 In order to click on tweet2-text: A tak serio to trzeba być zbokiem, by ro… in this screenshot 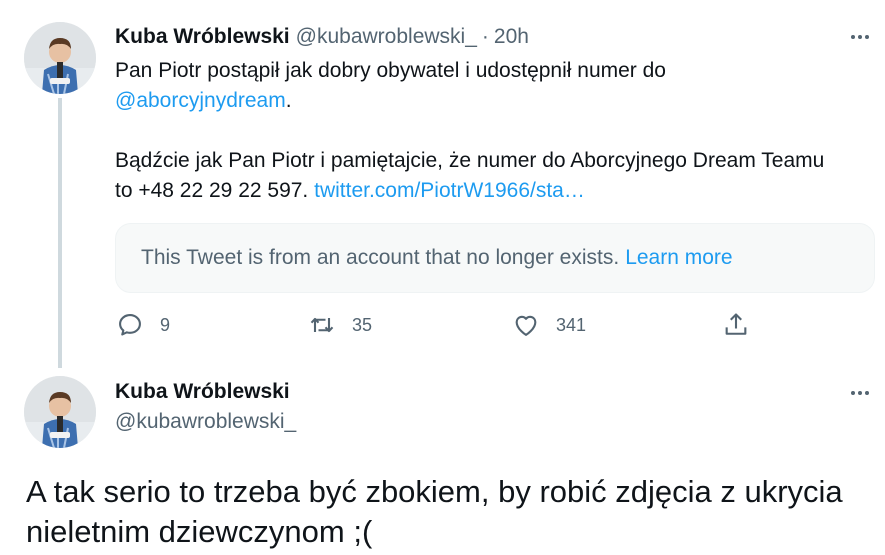, I will do `click(434, 511)`.